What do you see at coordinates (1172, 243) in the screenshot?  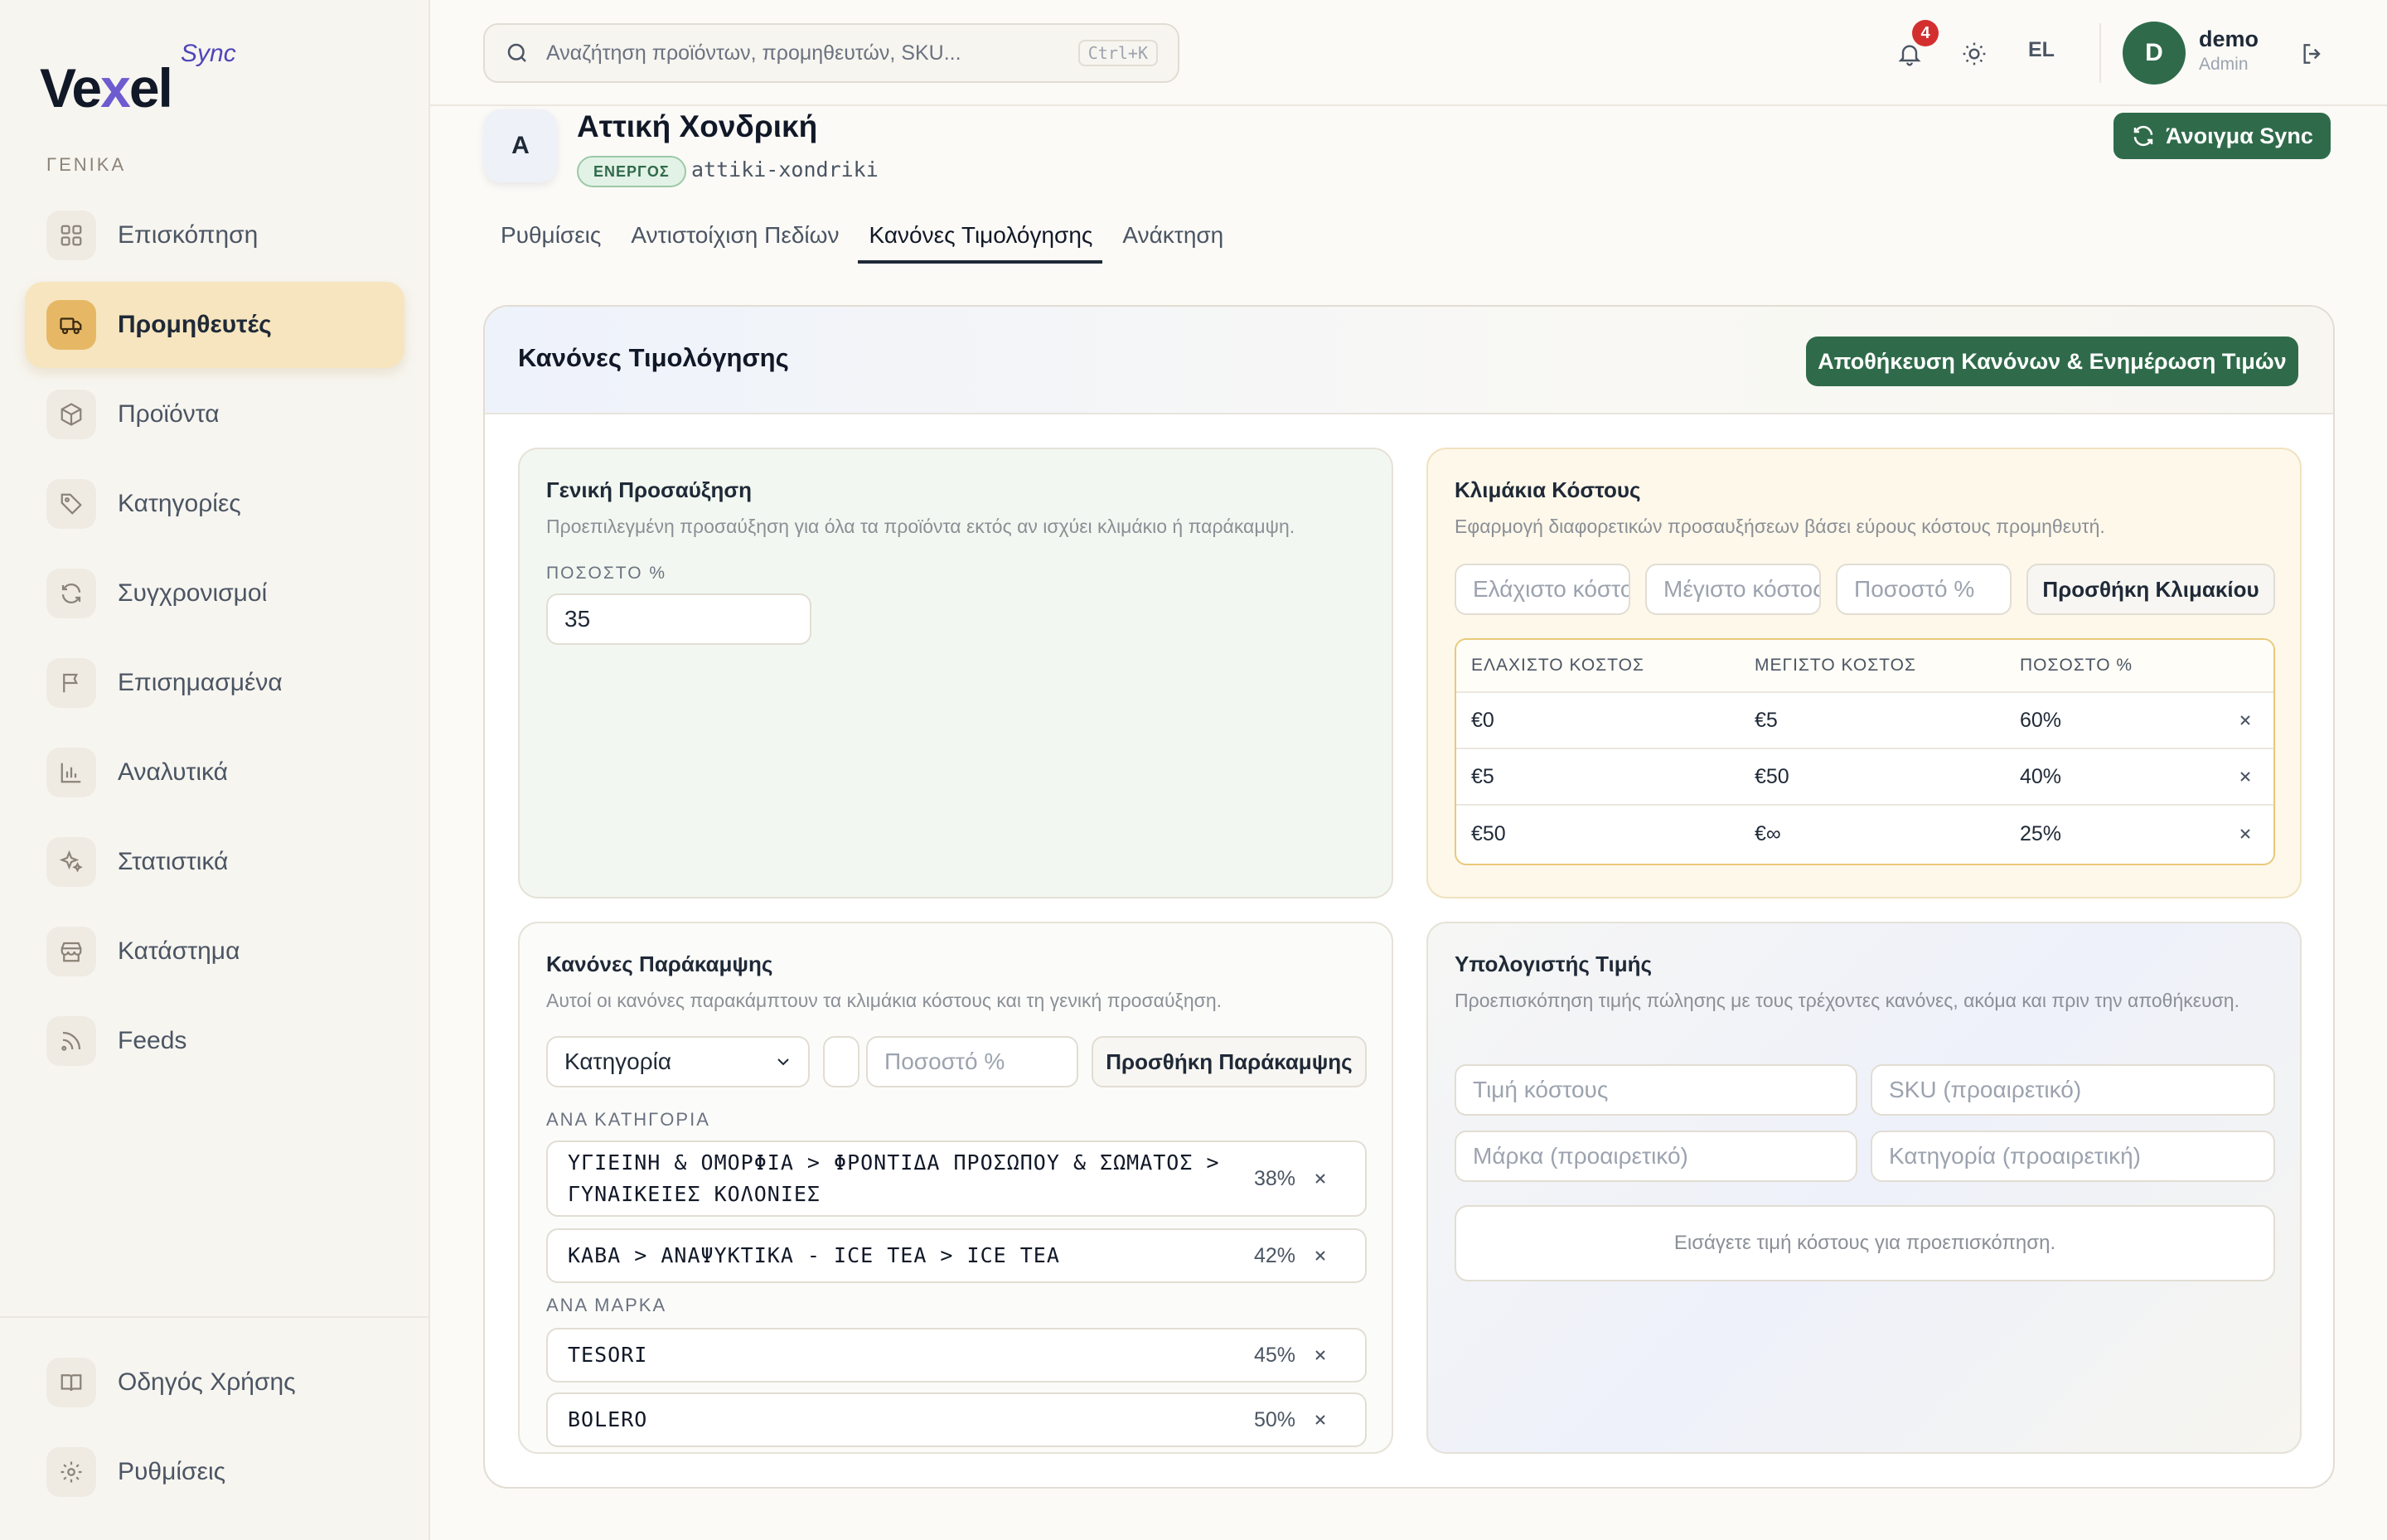 I see `tab-retrieval: Ανάκτηση` at bounding box center [1172, 243].